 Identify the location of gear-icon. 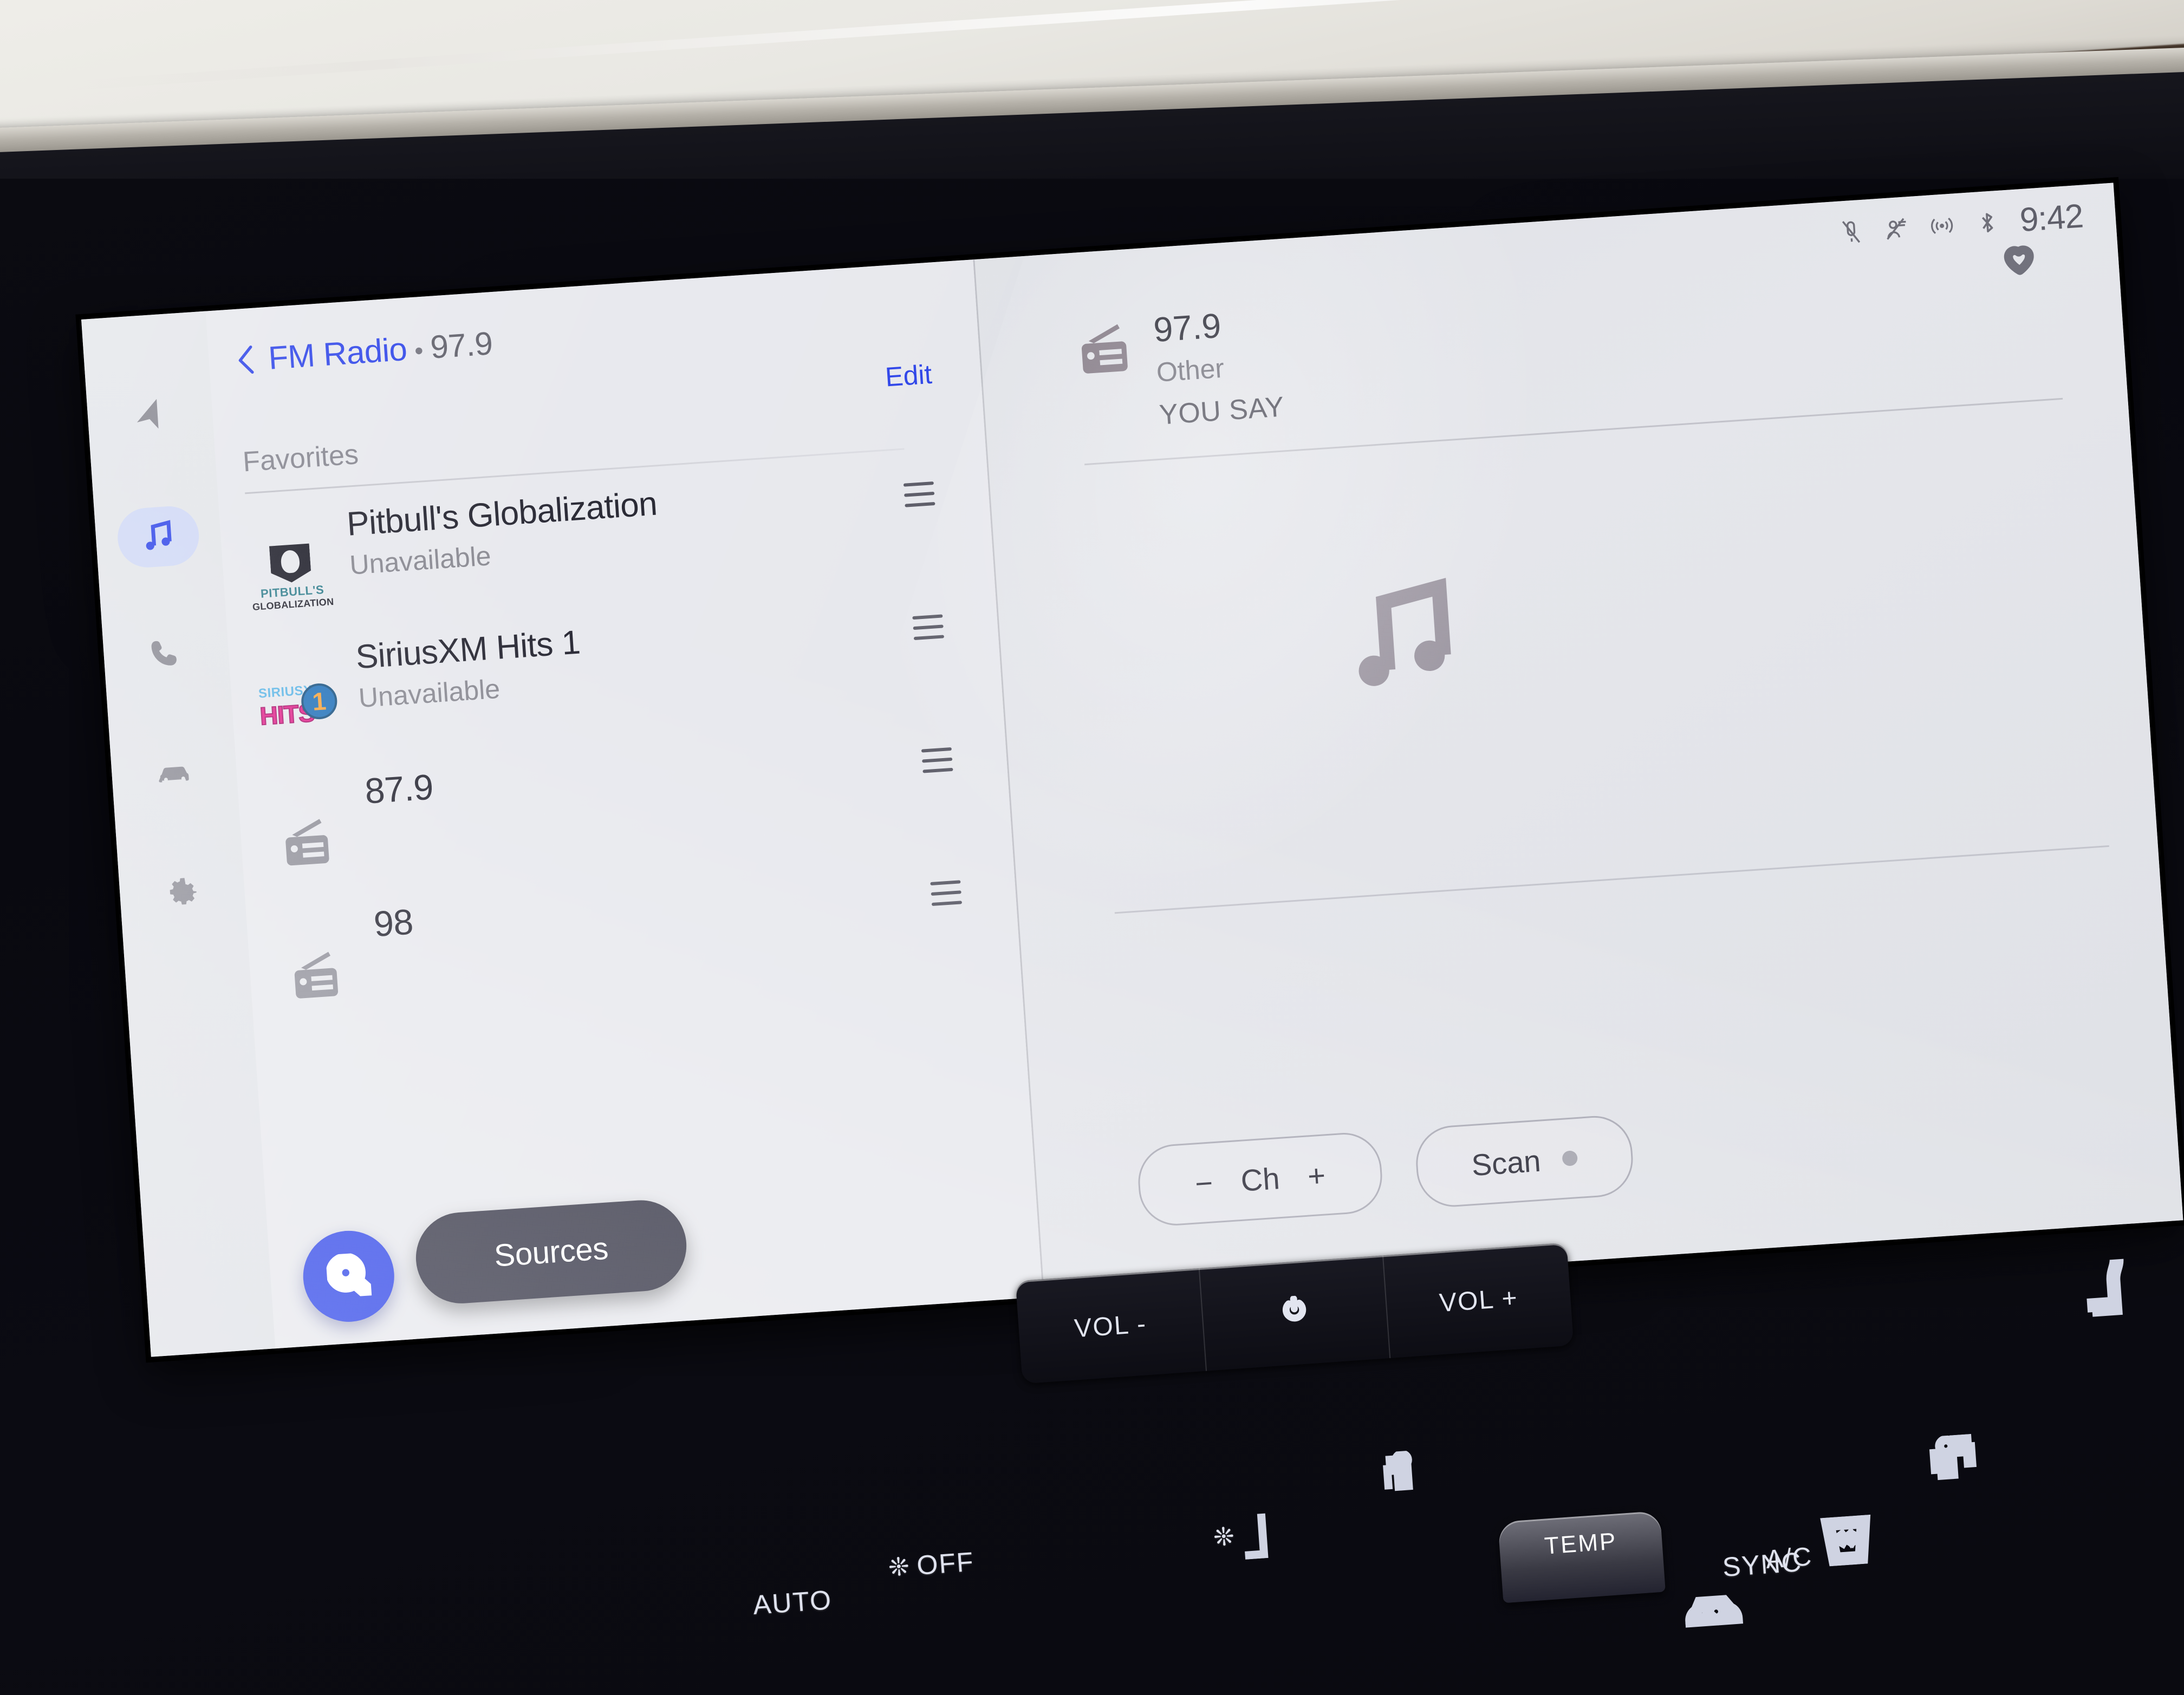
(182, 893).